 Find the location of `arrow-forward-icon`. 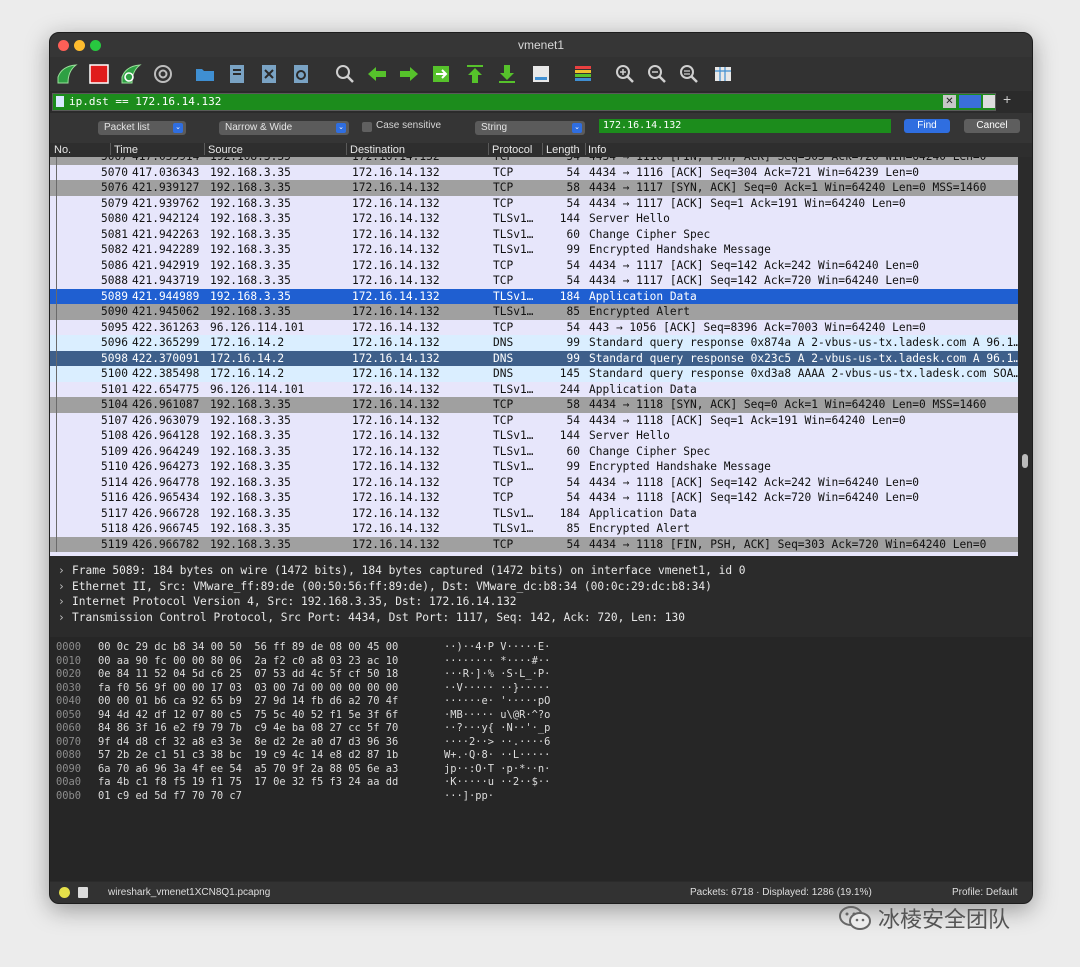

arrow-forward-icon is located at coordinates (409, 74).